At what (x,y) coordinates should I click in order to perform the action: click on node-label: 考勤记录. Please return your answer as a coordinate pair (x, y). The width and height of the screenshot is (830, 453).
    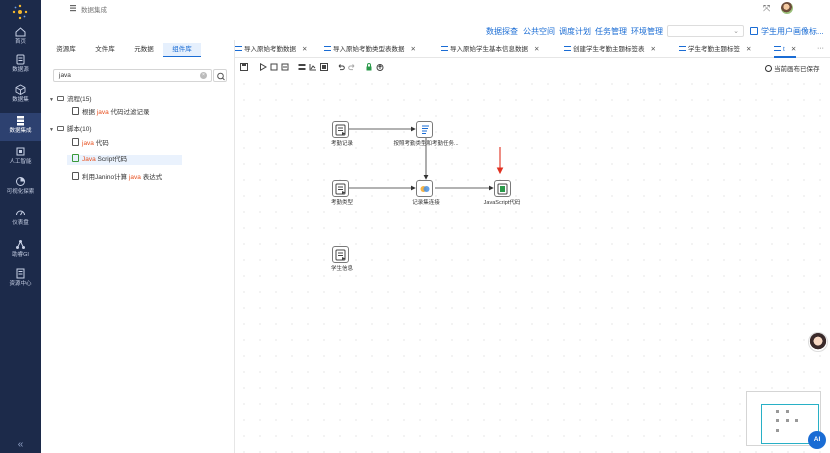
    Looking at the image, I should click on (342, 144).